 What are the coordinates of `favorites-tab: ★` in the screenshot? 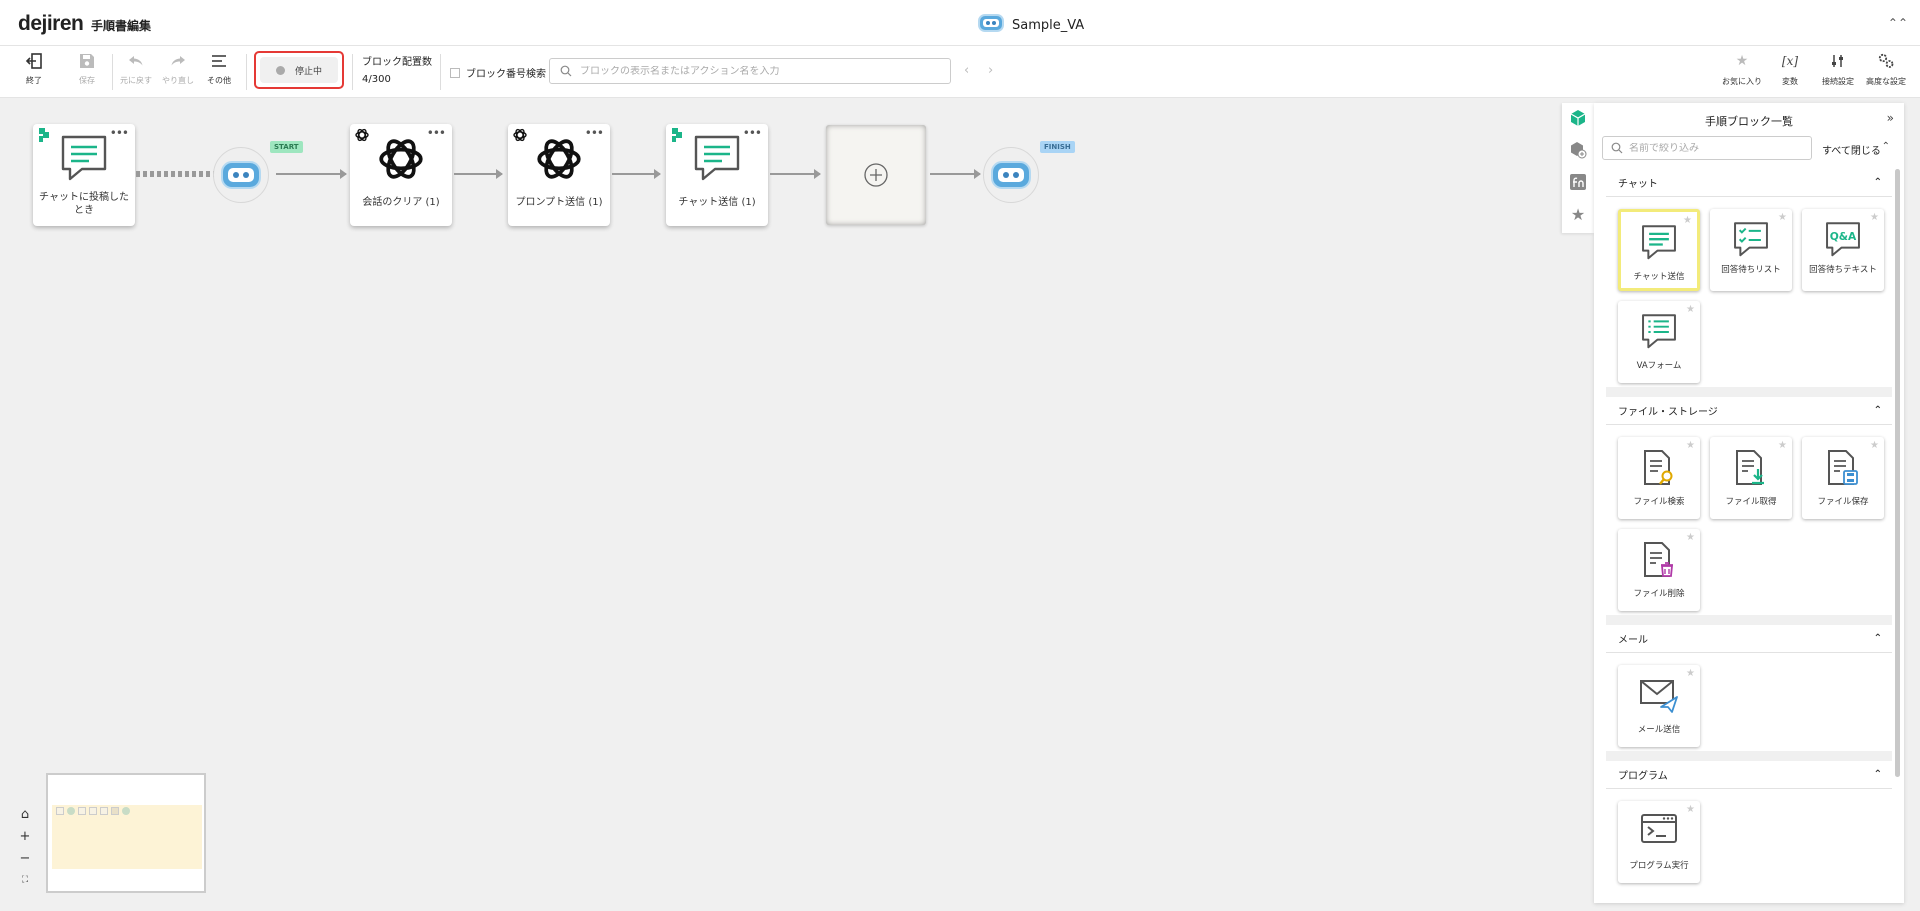 It's located at (1578, 214).